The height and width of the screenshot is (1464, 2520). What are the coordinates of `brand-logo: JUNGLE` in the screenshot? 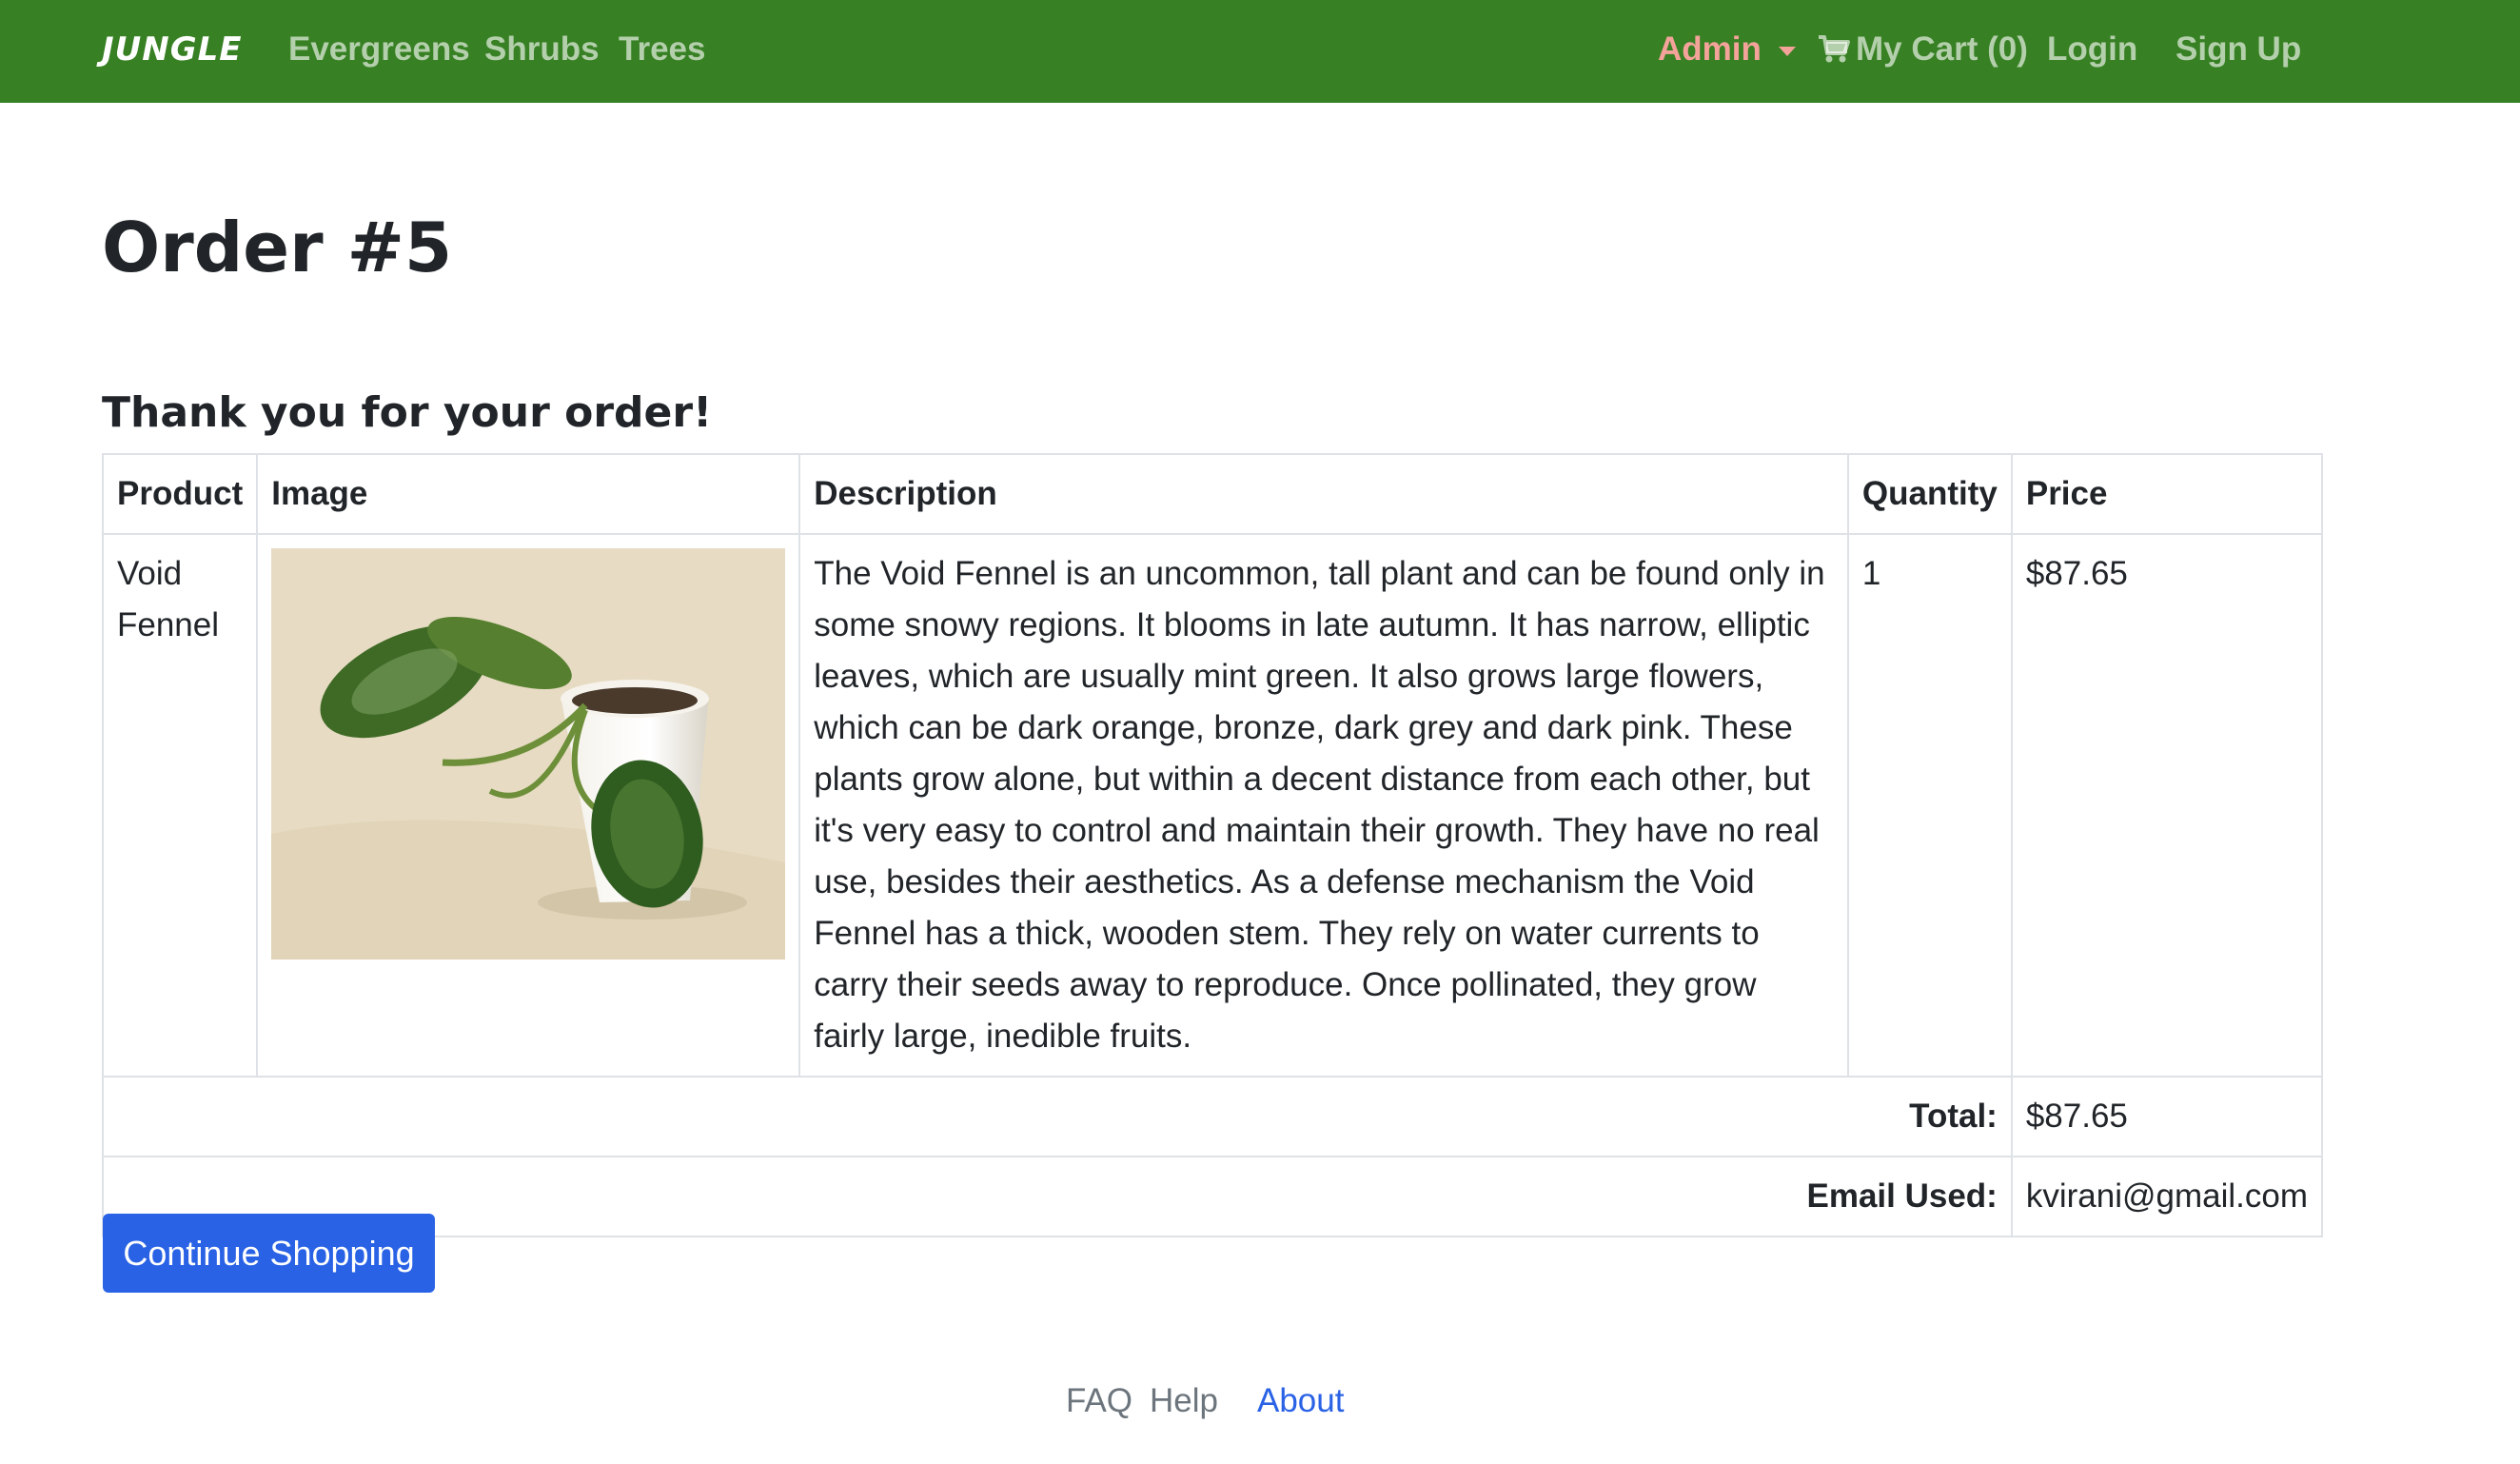 It's located at (172, 49).